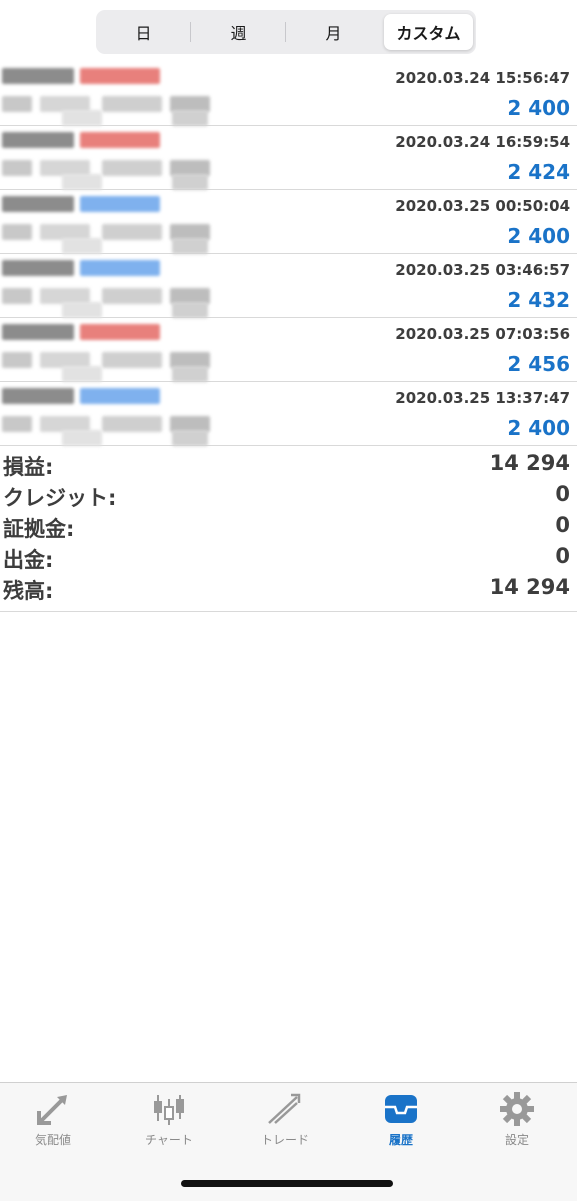  I want to click on tab-trade: トレード, so click(285, 1121).